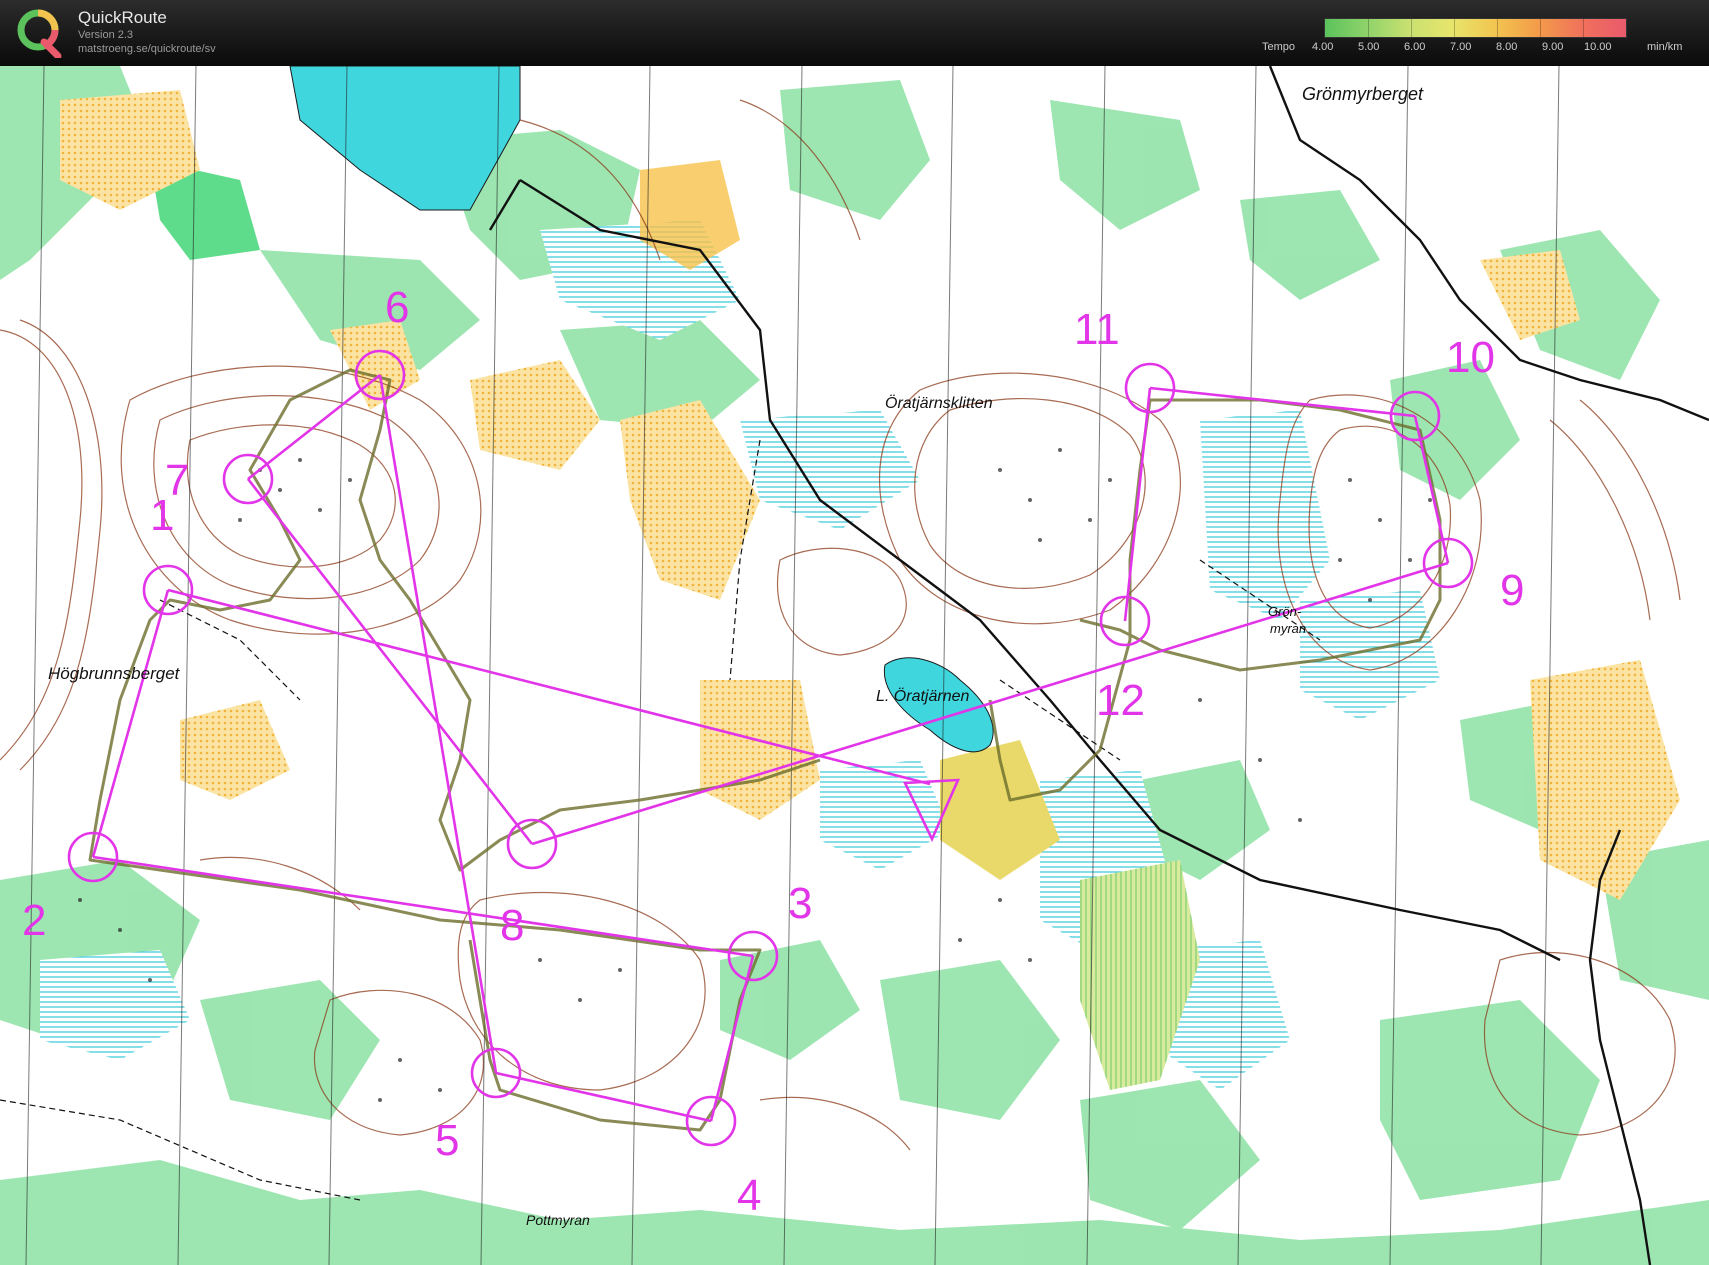 The width and height of the screenshot is (1709, 1265). I want to click on control-number-5: 5, so click(447, 1140).